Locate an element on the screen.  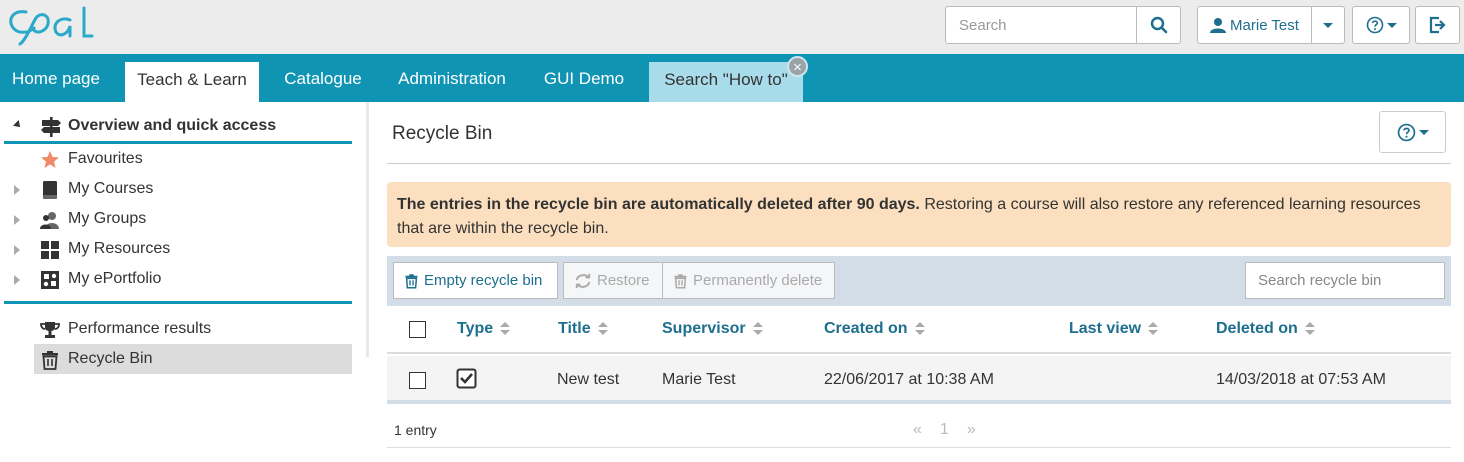
opal-logo is located at coordinates (52, 26).